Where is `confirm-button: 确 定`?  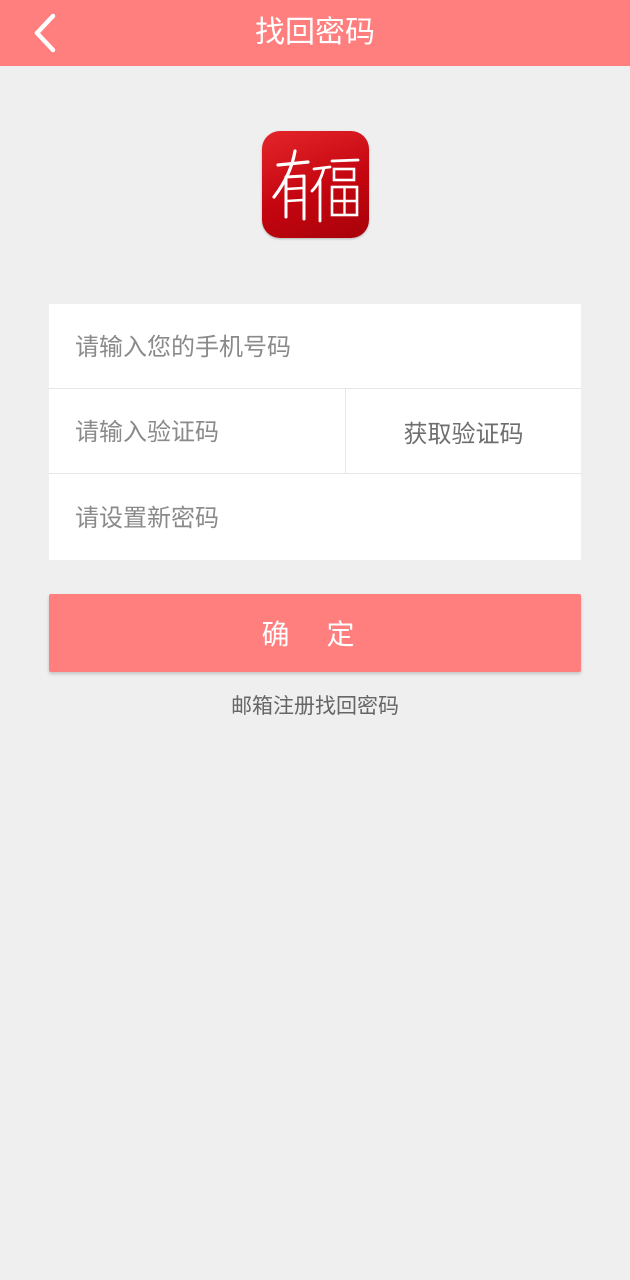
confirm-button: 确 定 is located at coordinates (315, 633).